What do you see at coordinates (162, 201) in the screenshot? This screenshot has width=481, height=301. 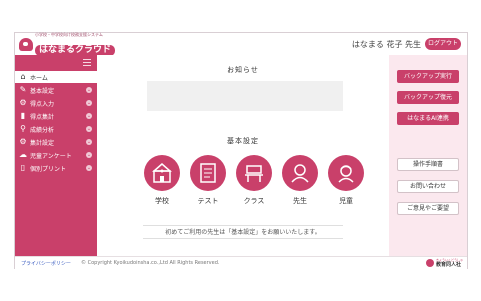 I see `tile-label: 学校` at bounding box center [162, 201].